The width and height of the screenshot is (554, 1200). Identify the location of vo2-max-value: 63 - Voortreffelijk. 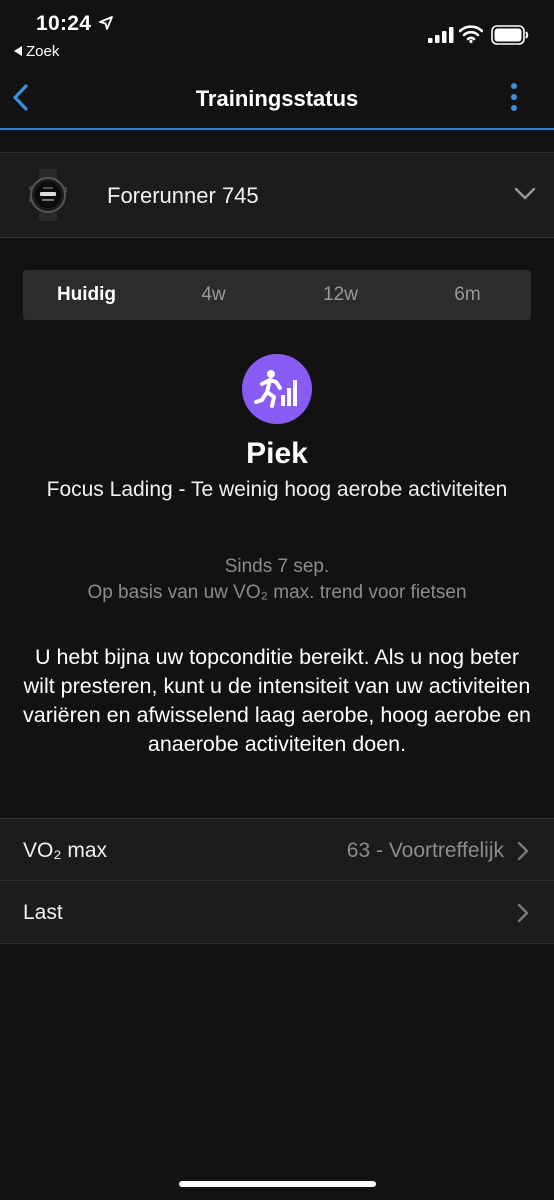
(425, 850).